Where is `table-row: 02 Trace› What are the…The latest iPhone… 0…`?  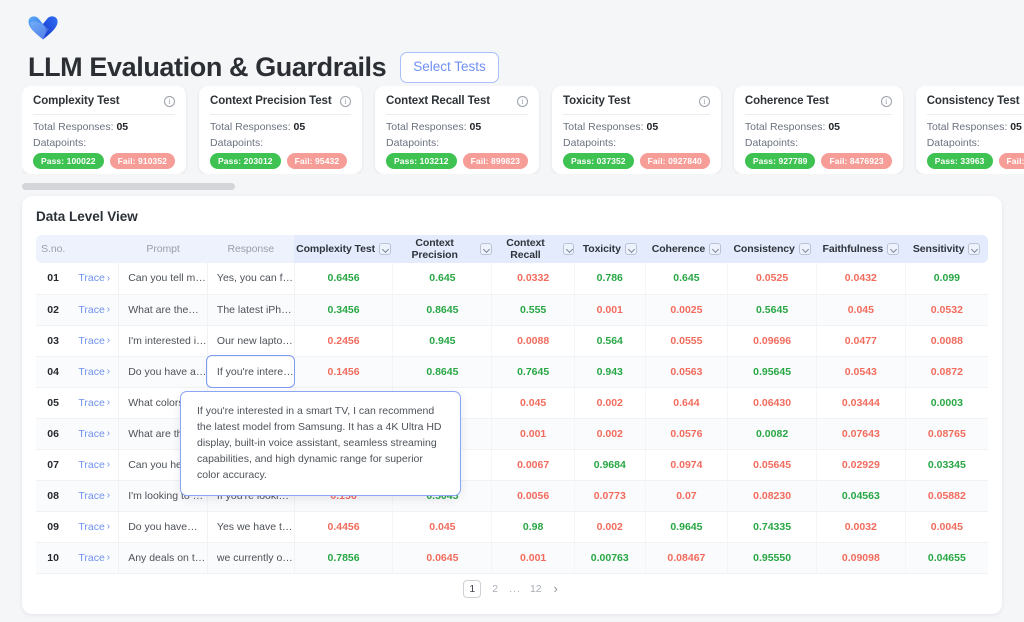
table-row: 02 Trace› What are the…The latest iPhone… 0… is located at coordinates (512, 310).